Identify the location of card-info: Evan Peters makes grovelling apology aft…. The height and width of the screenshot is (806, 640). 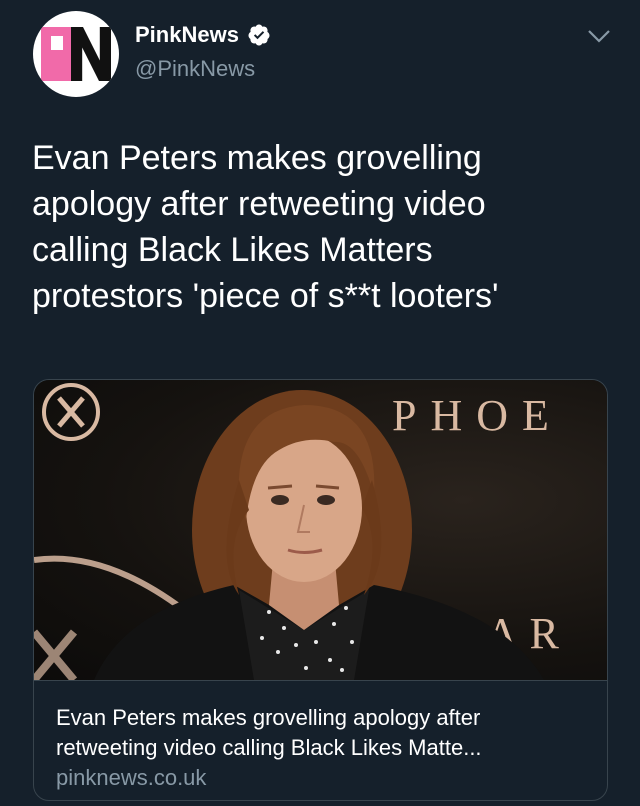
(320, 740).